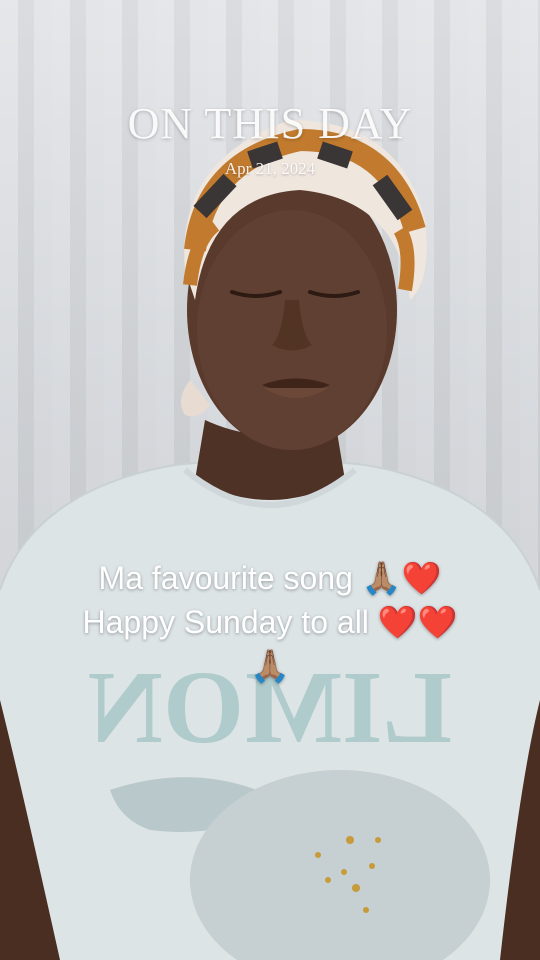  I want to click on caption-line-3: 🙏🏽, so click(270, 666).